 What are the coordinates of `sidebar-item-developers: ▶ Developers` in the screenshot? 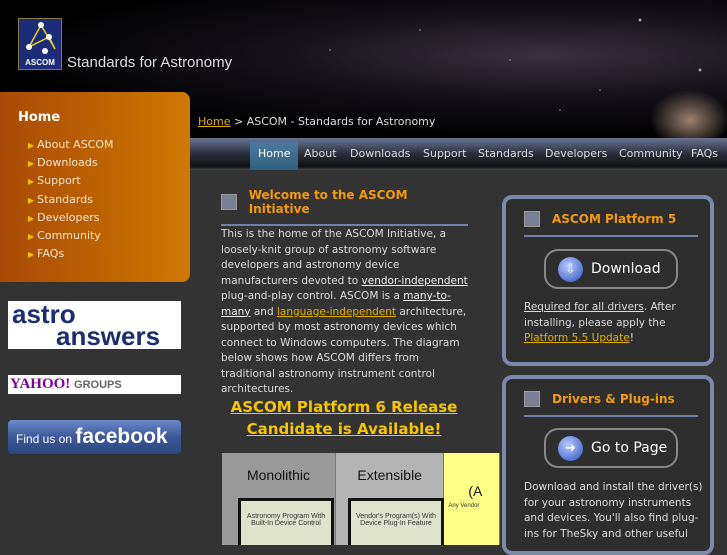 It's located at (71, 220).